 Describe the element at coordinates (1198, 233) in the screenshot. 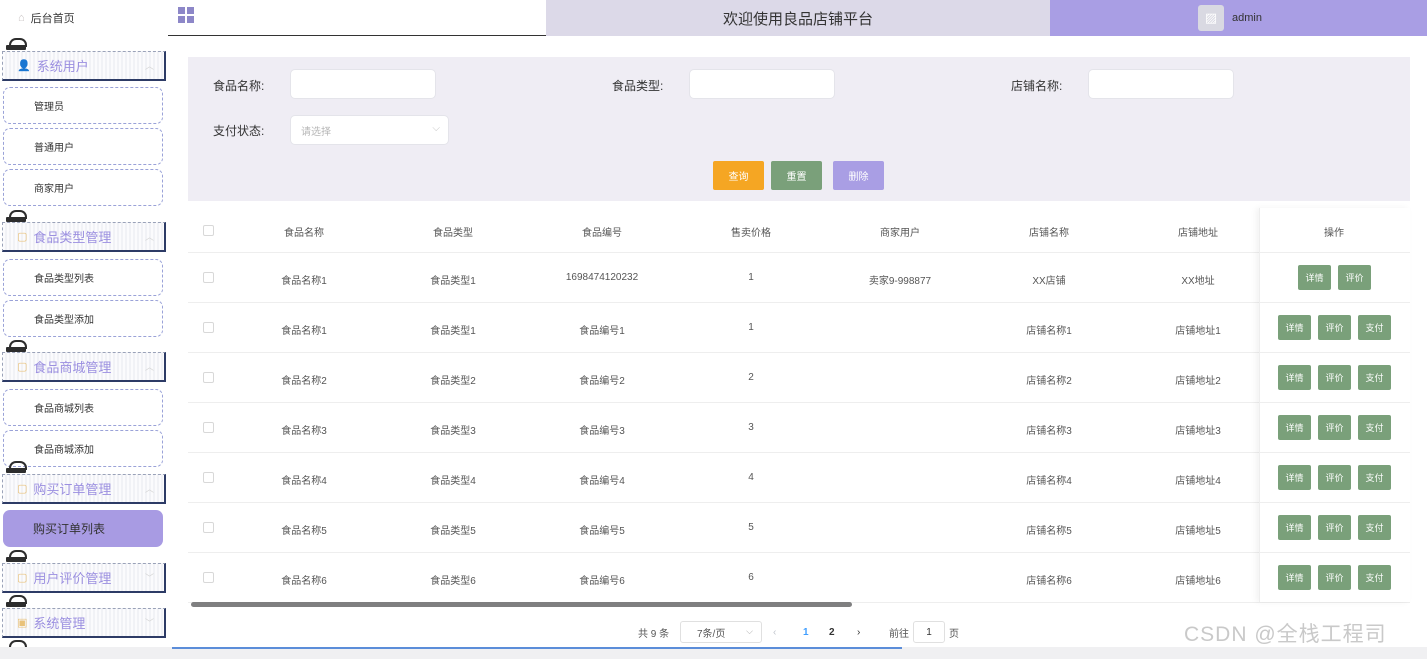

I see `column-header: 店铺地址` at that location.